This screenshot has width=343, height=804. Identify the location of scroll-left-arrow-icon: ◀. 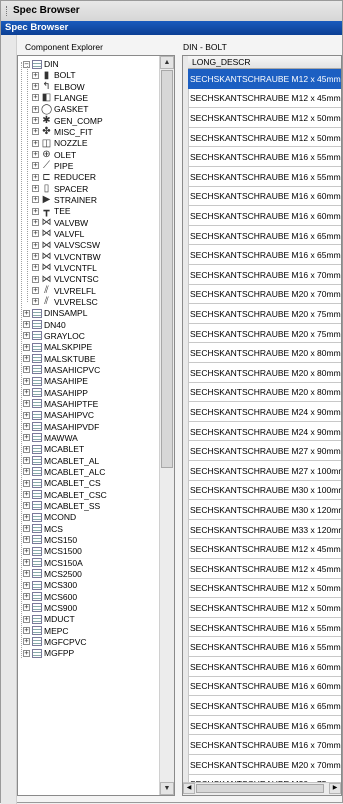
(189, 788).